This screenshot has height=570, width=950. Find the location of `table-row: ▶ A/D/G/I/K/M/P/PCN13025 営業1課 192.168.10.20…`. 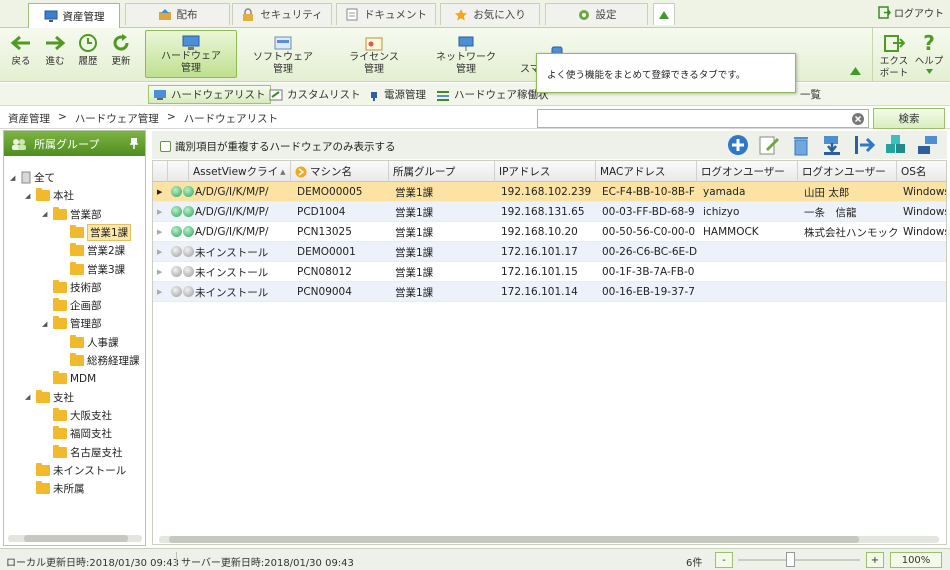

table-row: ▶ A/D/G/I/K/M/P/PCN13025 営業1課 192.168.10.20… is located at coordinates (549, 232).